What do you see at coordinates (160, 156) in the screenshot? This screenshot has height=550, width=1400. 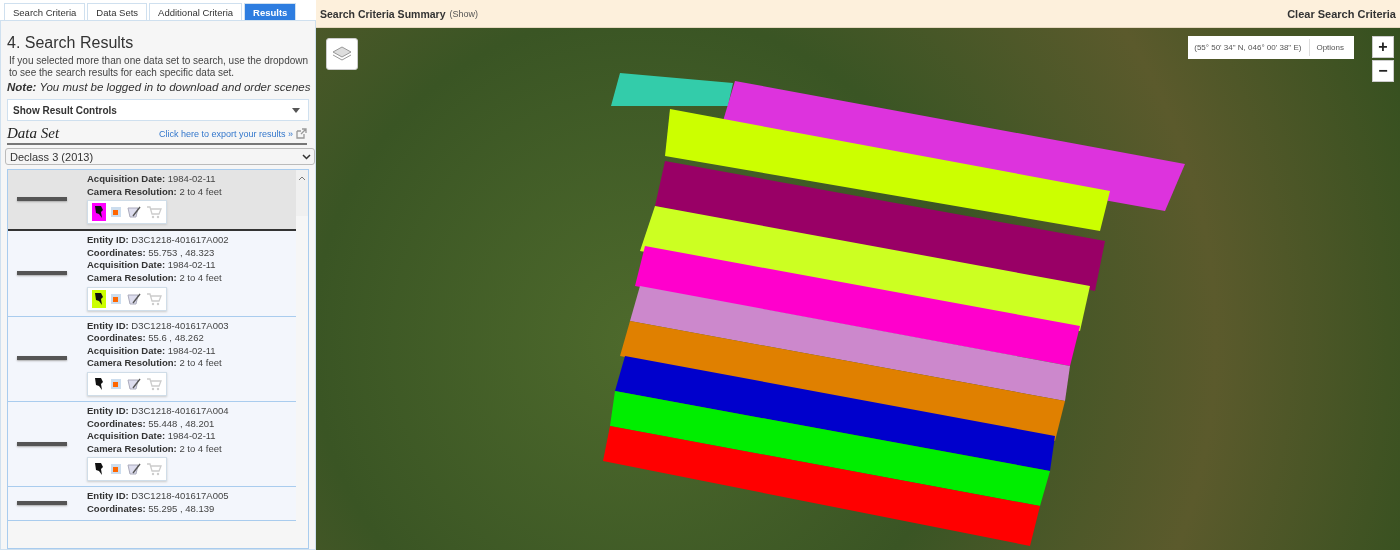 I see `data-set-select: Declass 3 (2013)` at bounding box center [160, 156].